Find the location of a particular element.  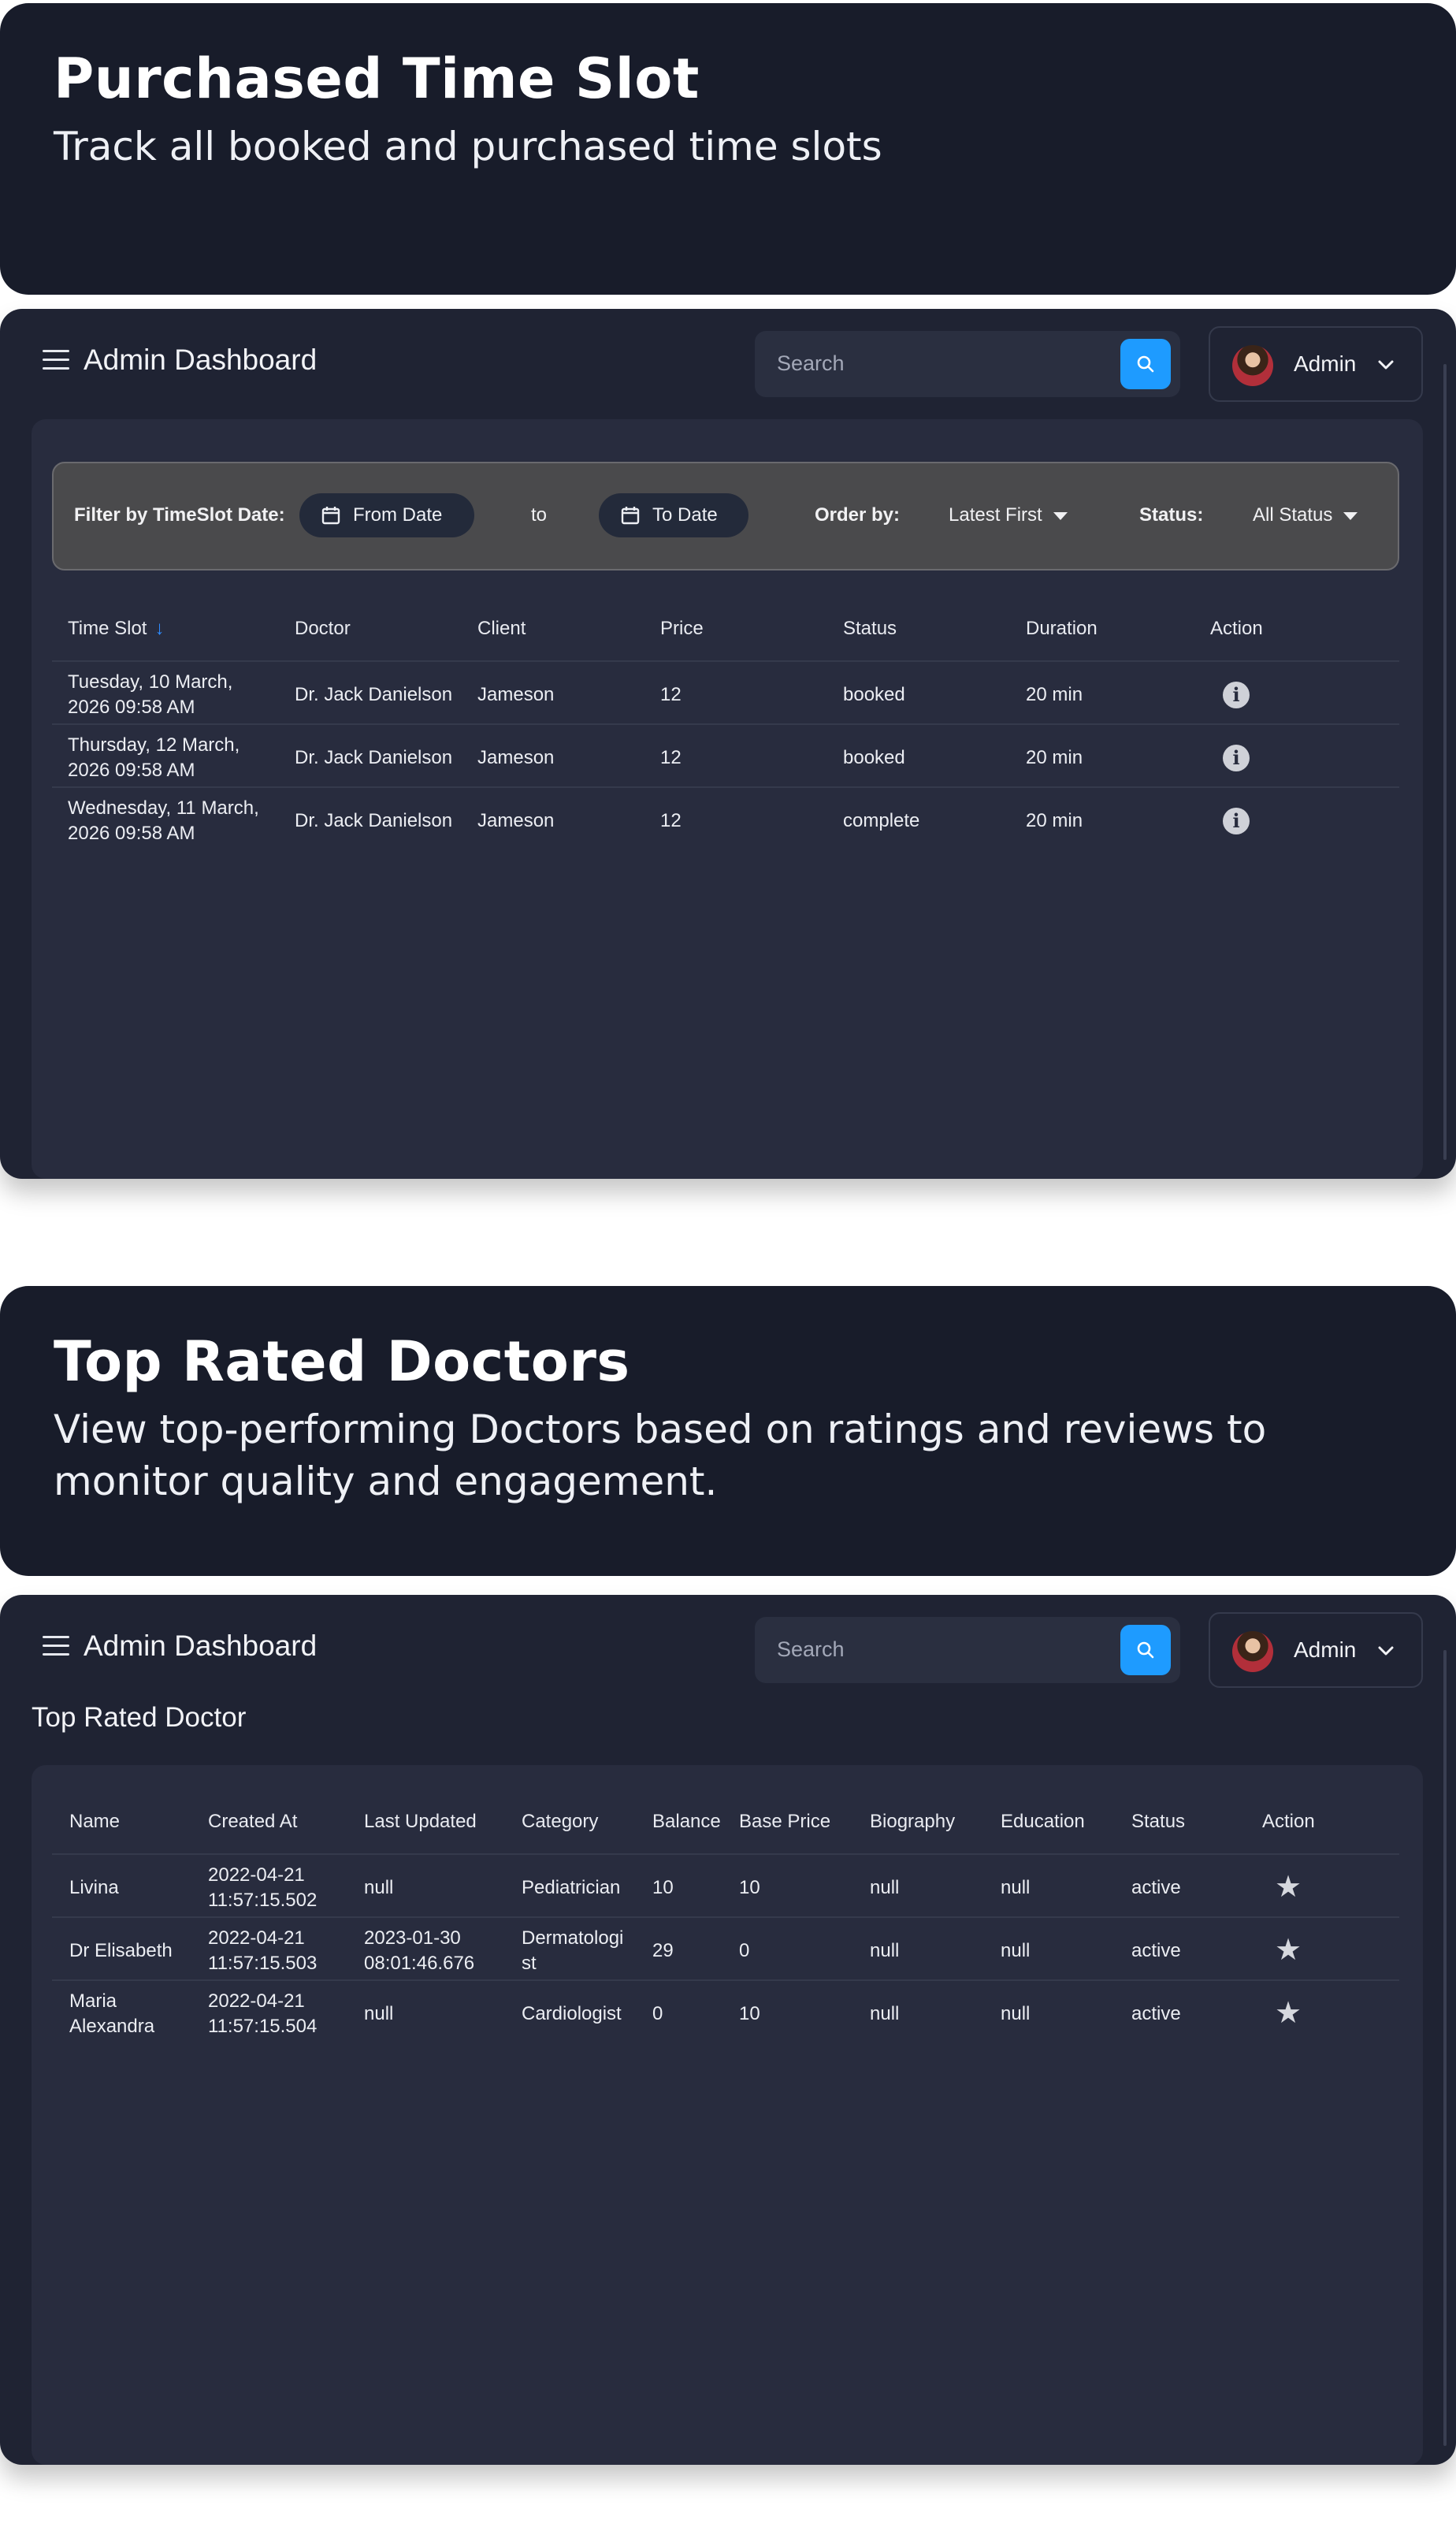

col-action: Action is located at coordinates (1288, 1822).